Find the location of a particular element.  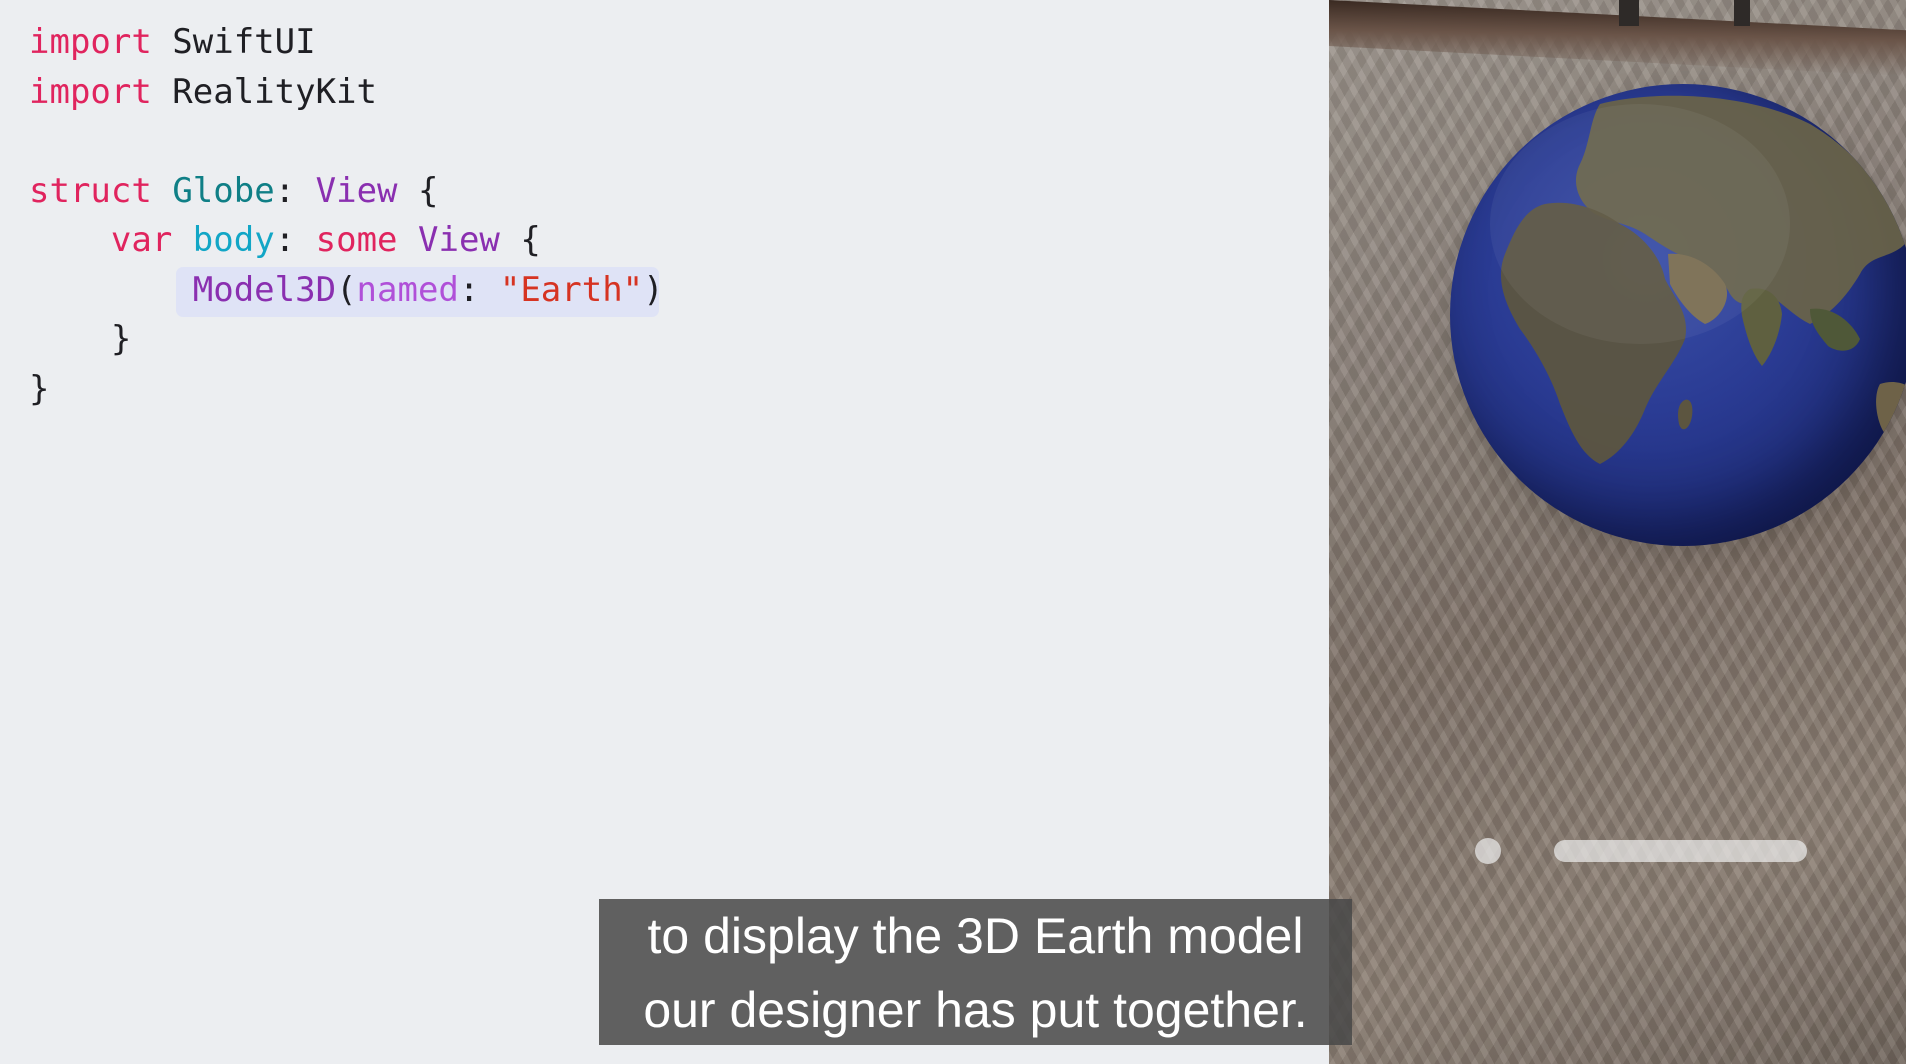

code-token: ( is located at coordinates (346, 289).